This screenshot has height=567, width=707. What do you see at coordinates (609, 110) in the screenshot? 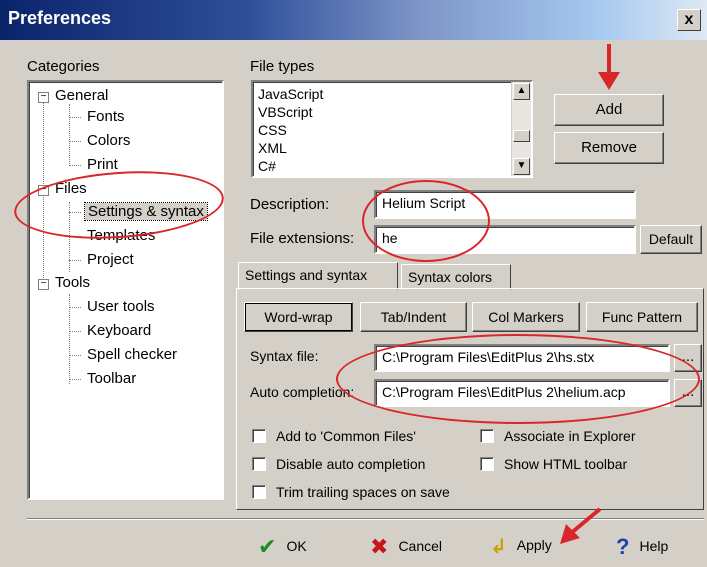
I see `add-button: Add` at bounding box center [609, 110].